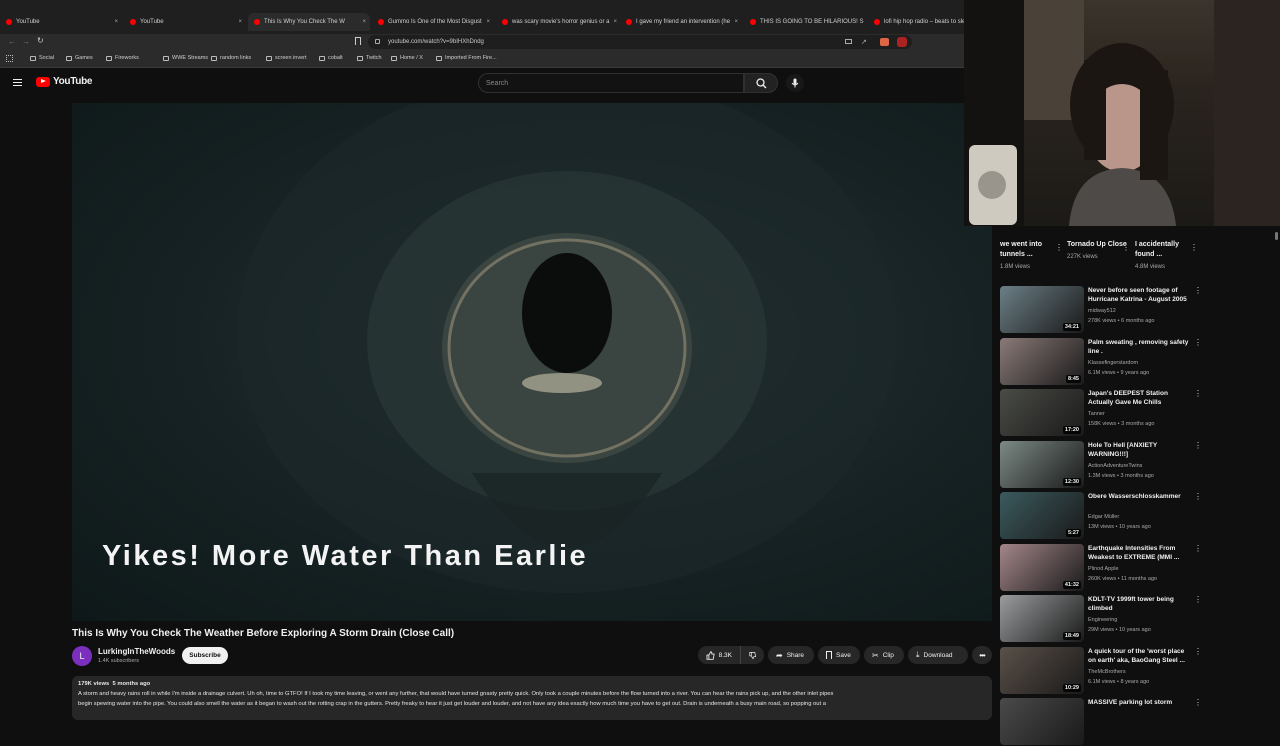 This screenshot has width=1280, height=746. What do you see at coordinates (1097, 251) in the screenshot?
I see `short-item: Tornado Up Close 227K views` at bounding box center [1097, 251].